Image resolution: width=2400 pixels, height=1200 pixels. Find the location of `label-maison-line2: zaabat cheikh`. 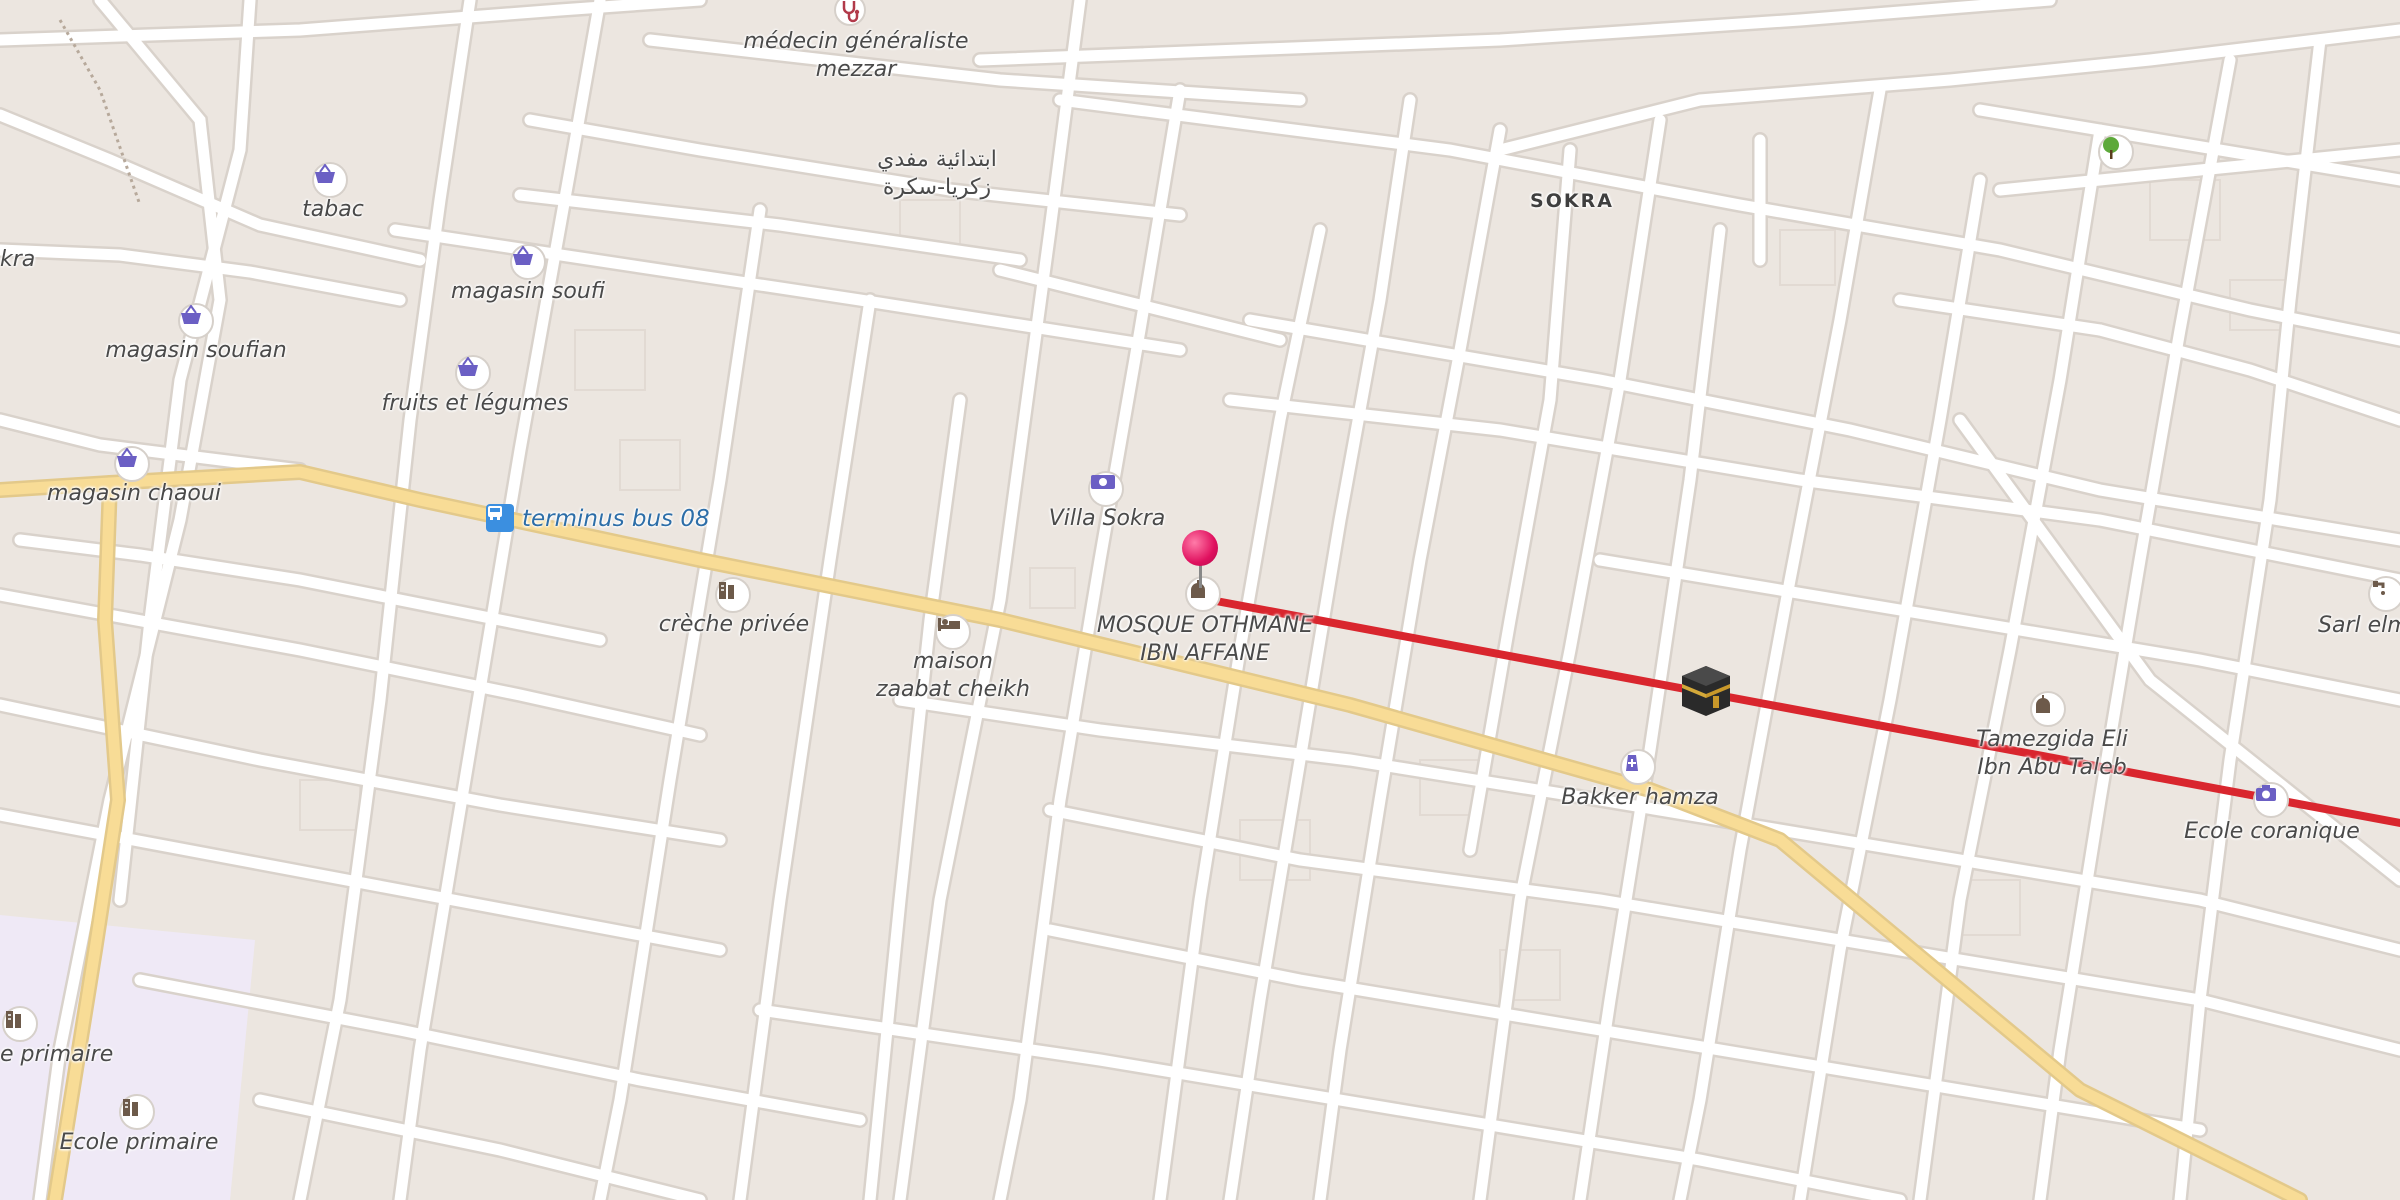

label-maison-line2: zaabat cheikh is located at coordinates (953, 689).